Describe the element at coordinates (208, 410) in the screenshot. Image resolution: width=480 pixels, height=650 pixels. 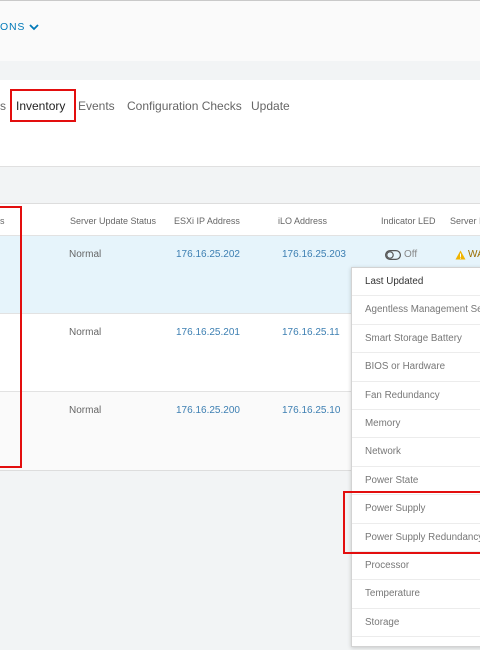
I see `esxi-ip-link: 176.16.25.200` at that location.